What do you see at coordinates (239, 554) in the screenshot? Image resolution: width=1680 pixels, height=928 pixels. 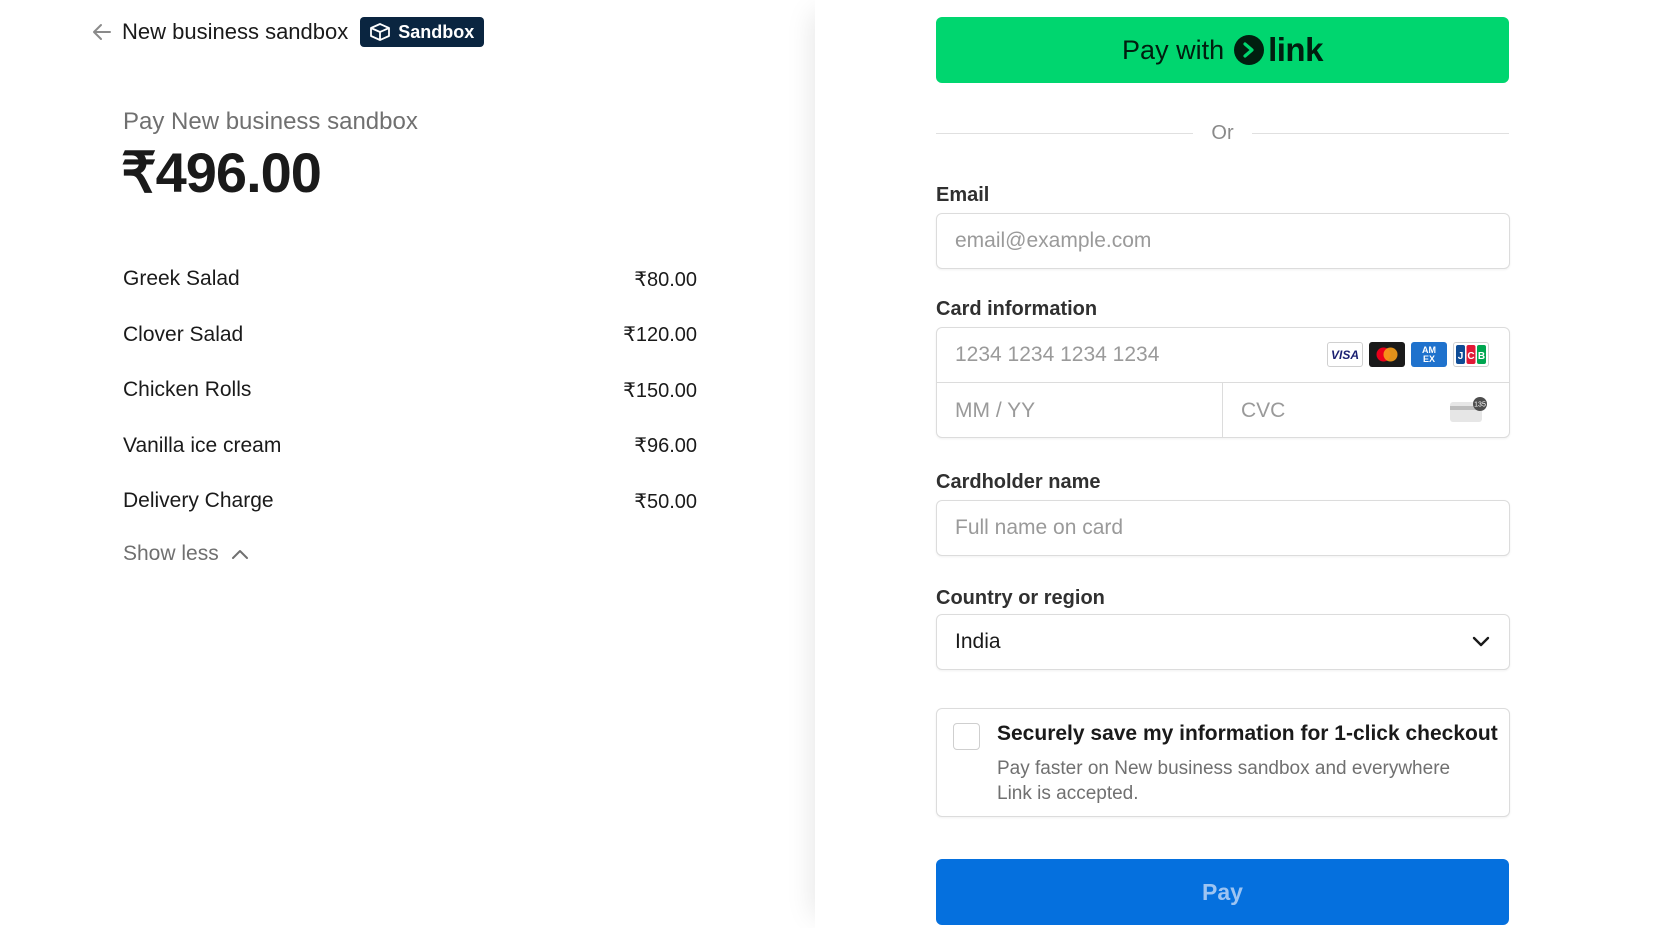 I see `chevron-up-icon` at bounding box center [239, 554].